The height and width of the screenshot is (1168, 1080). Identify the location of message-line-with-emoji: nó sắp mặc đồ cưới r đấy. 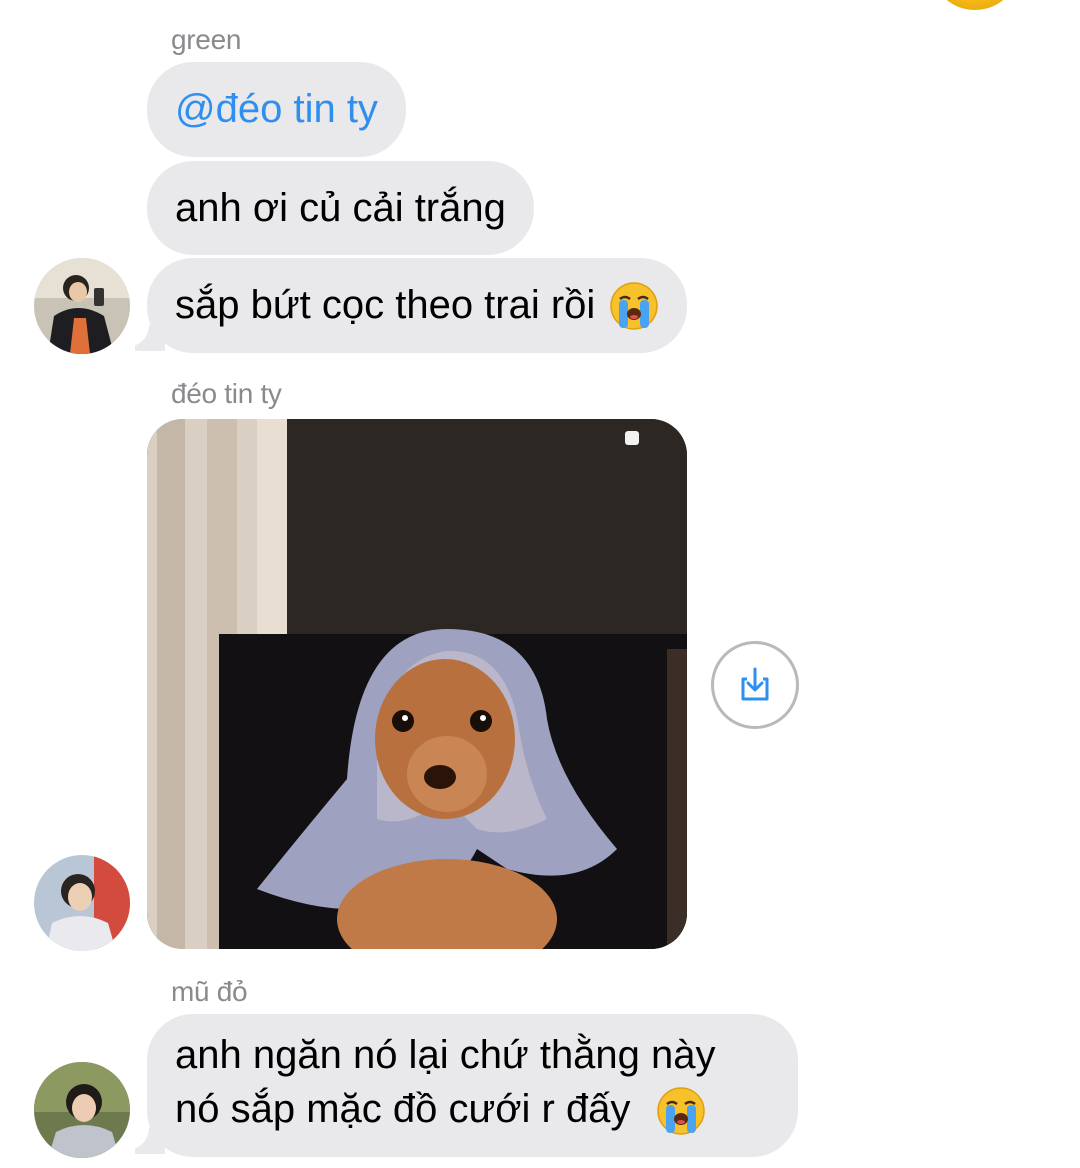
(472, 1109).